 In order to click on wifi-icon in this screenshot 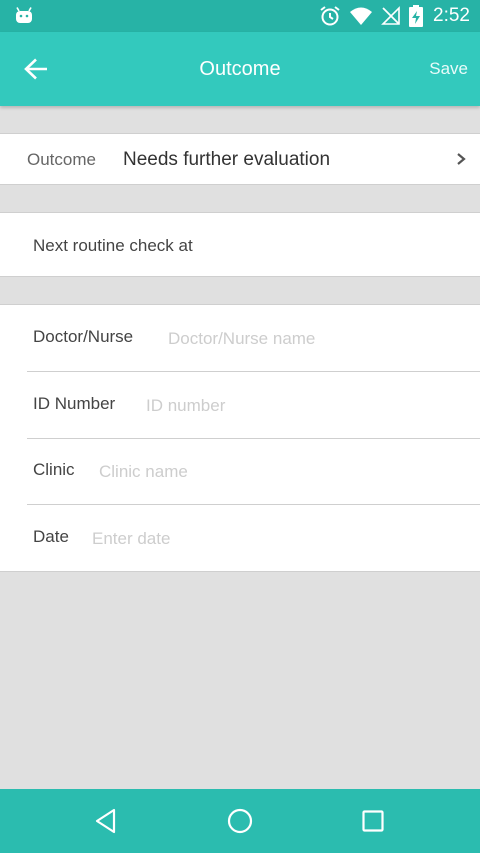, I will do `click(361, 16)`.